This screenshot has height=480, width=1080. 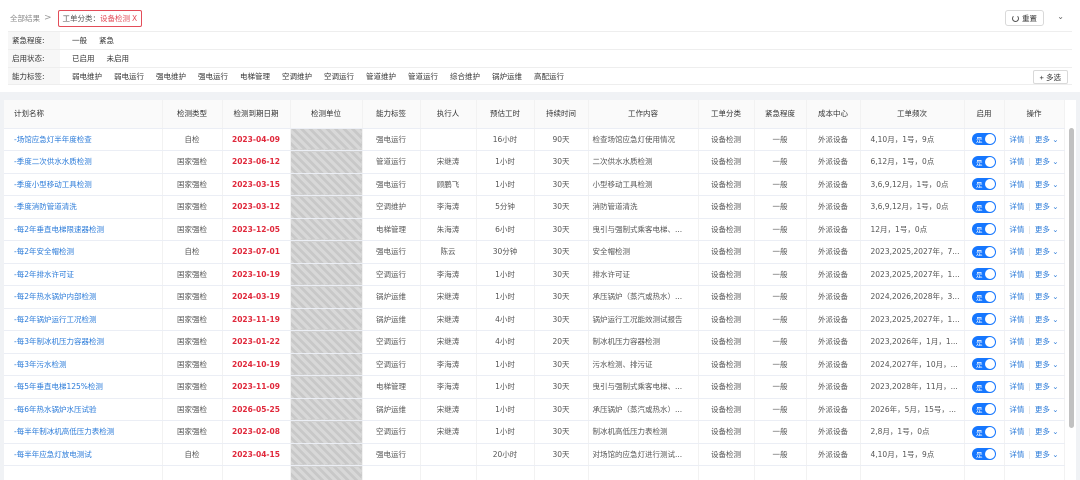 What do you see at coordinates (83, 252) in the screenshot?
I see `cell-name: -每2年安全帽检测` at bounding box center [83, 252].